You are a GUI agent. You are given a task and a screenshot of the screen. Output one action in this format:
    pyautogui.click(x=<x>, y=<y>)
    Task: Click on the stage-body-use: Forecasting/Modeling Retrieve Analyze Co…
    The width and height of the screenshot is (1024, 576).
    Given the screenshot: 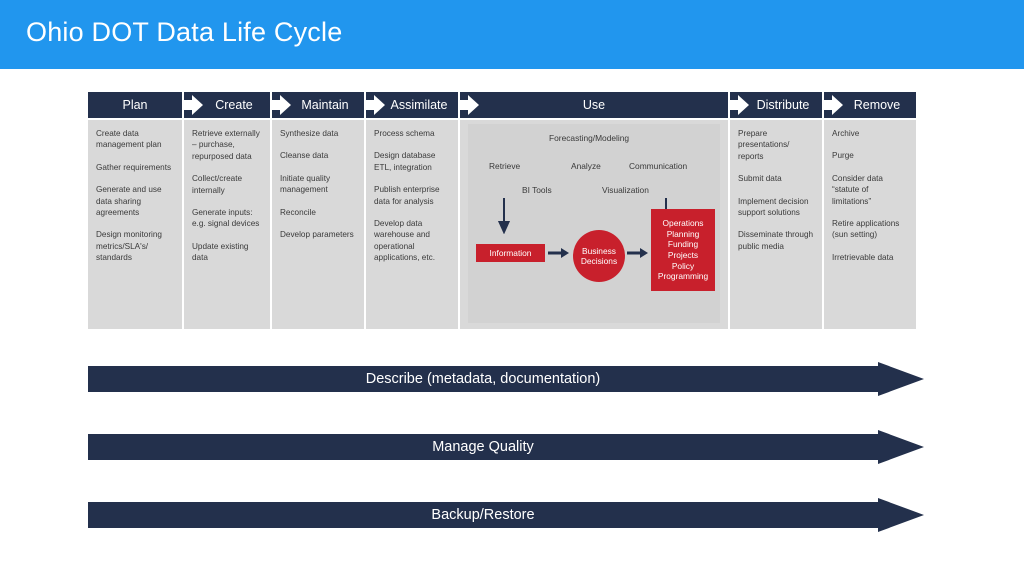 What is the action you would take?
    pyautogui.click(x=594, y=224)
    